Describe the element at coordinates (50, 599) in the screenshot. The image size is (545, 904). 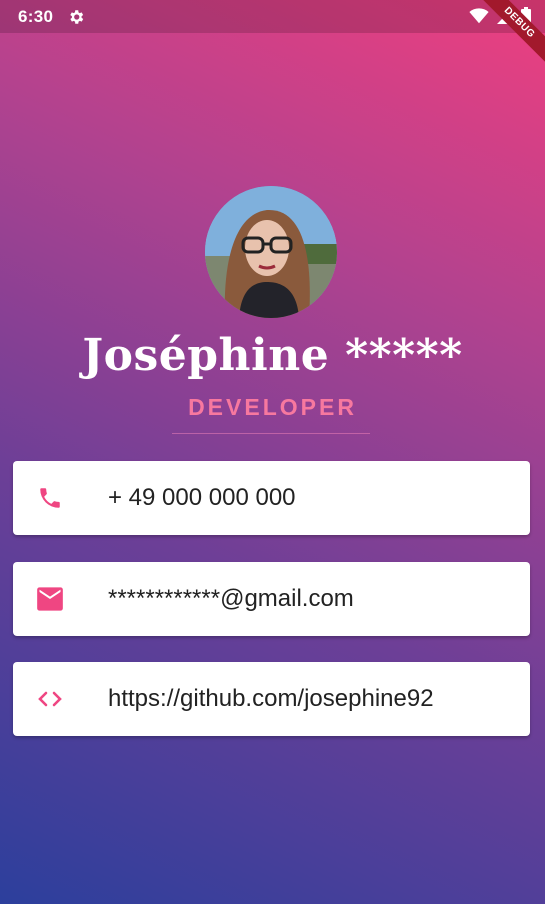
I see `email-icon` at that location.